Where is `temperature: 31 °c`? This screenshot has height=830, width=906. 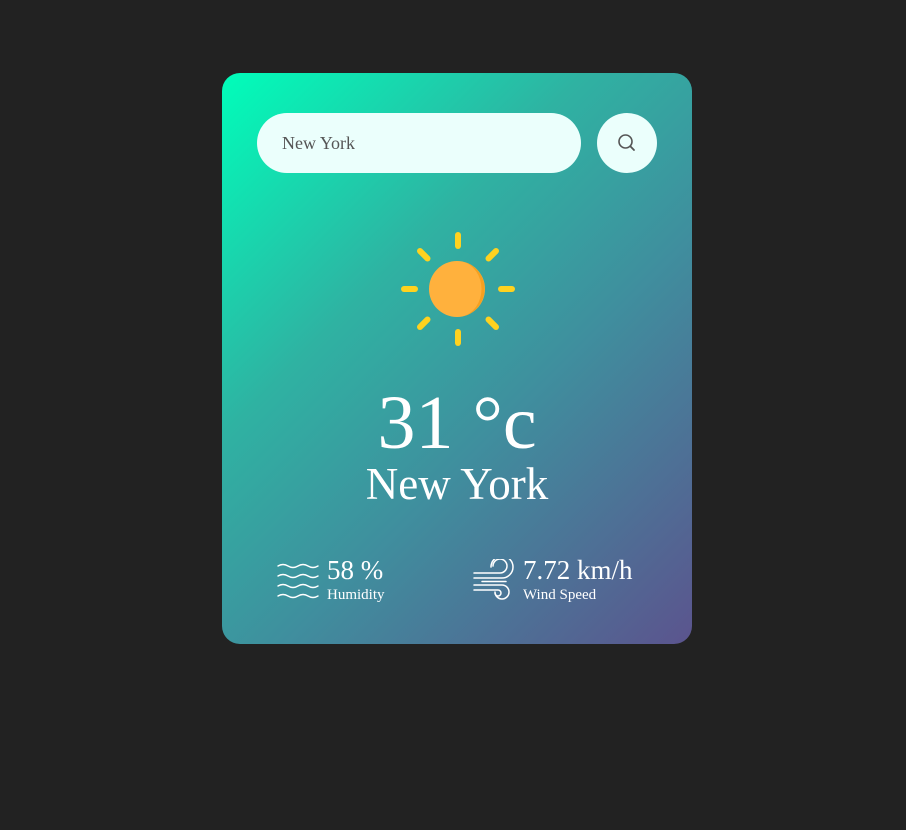
temperature: 31 °c is located at coordinates (457, 423).